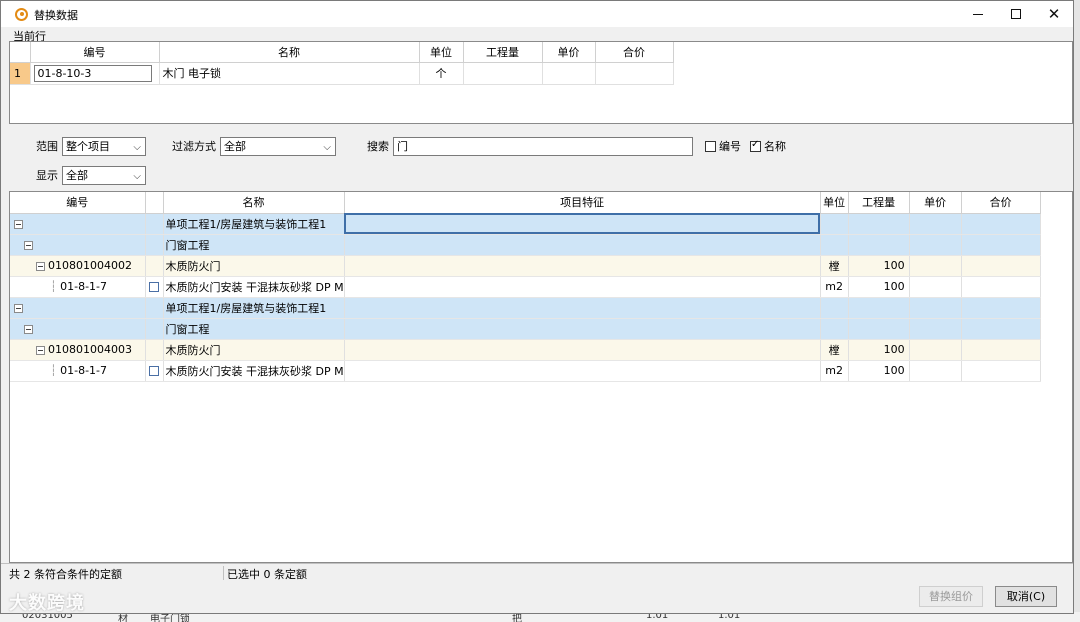  Describe the element at coordinates (104, 175) in the screenshot. I see `display-select: 全部 ⌵` at that location.